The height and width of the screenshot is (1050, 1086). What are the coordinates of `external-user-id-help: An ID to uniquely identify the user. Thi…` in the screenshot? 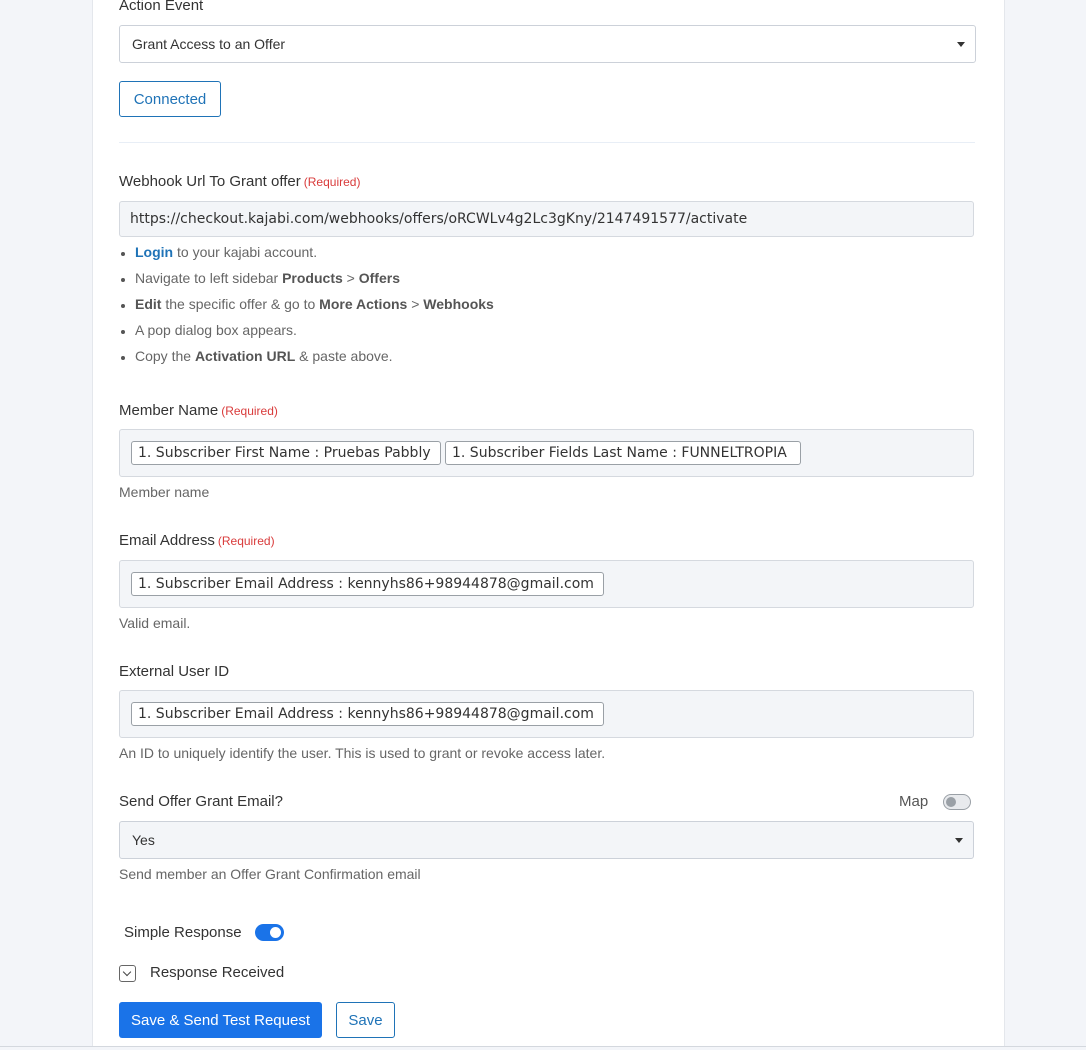 It's located at (362, 753).